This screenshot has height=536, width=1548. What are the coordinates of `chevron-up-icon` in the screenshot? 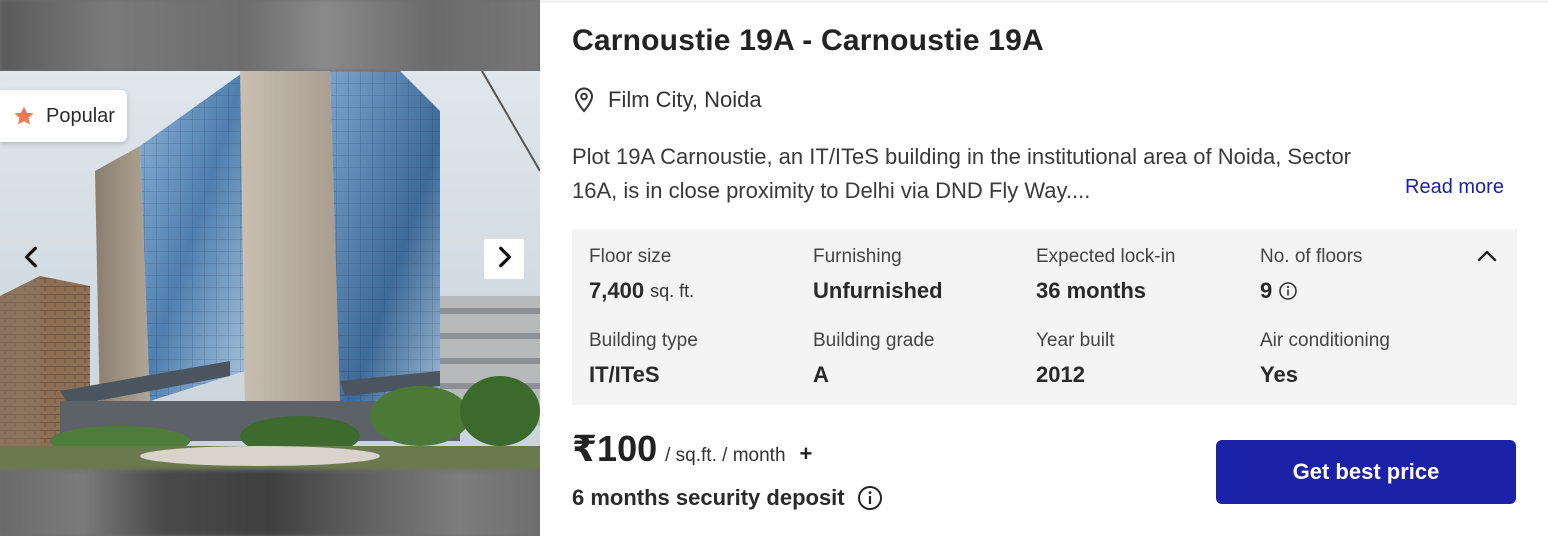 It's located at (1487, 258).